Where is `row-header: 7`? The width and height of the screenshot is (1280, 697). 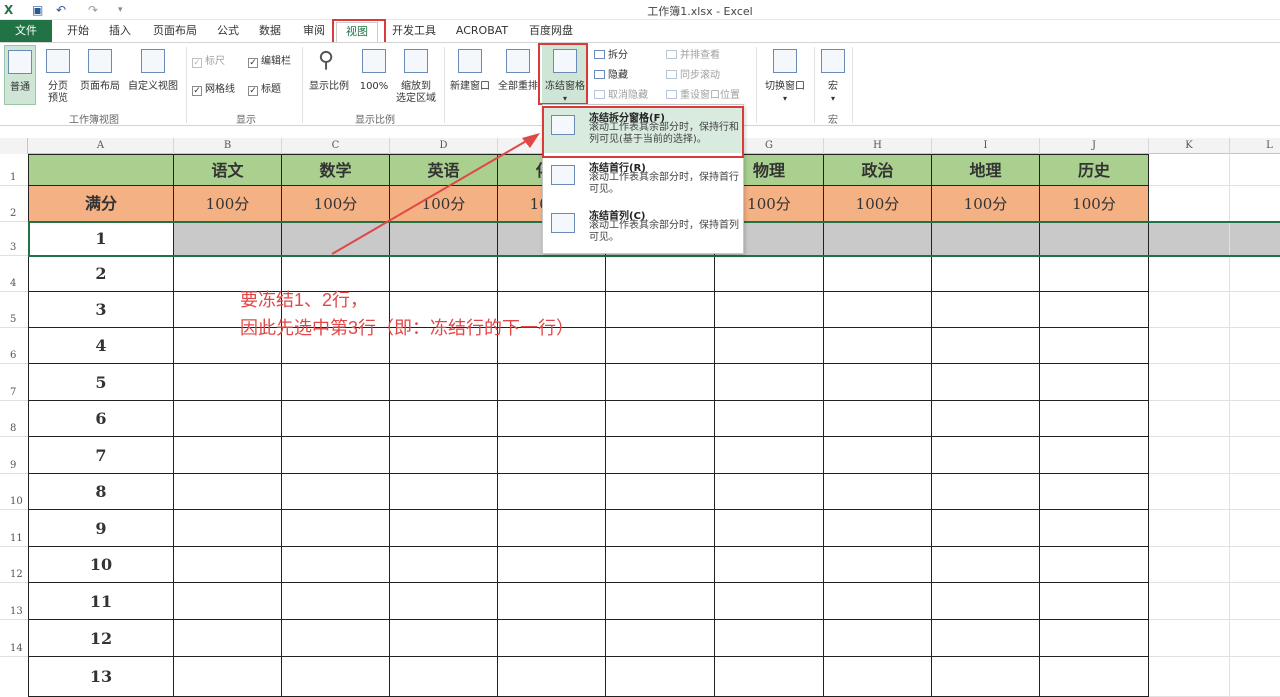 row-header: 7 is located at coordinates (14, 382).